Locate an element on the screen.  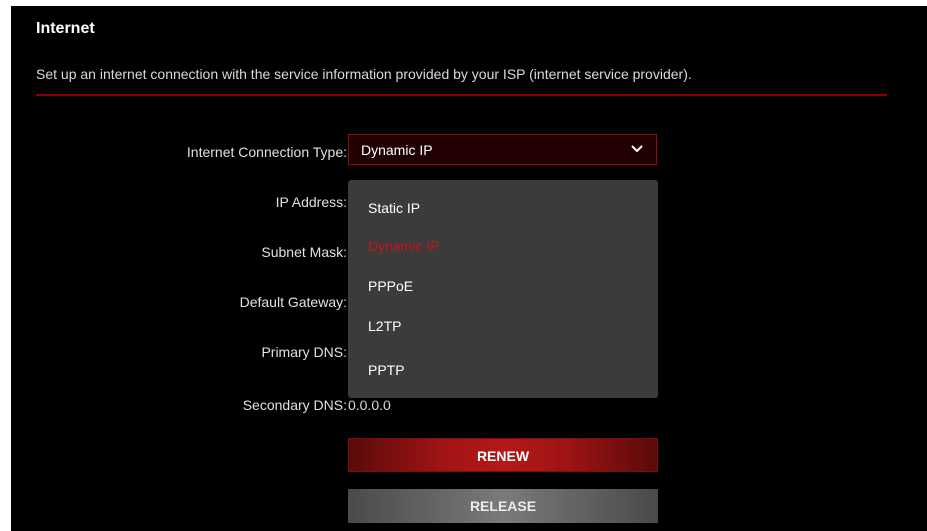
connection-type-select: Dynamic IP is located at coordinates (502, 149).